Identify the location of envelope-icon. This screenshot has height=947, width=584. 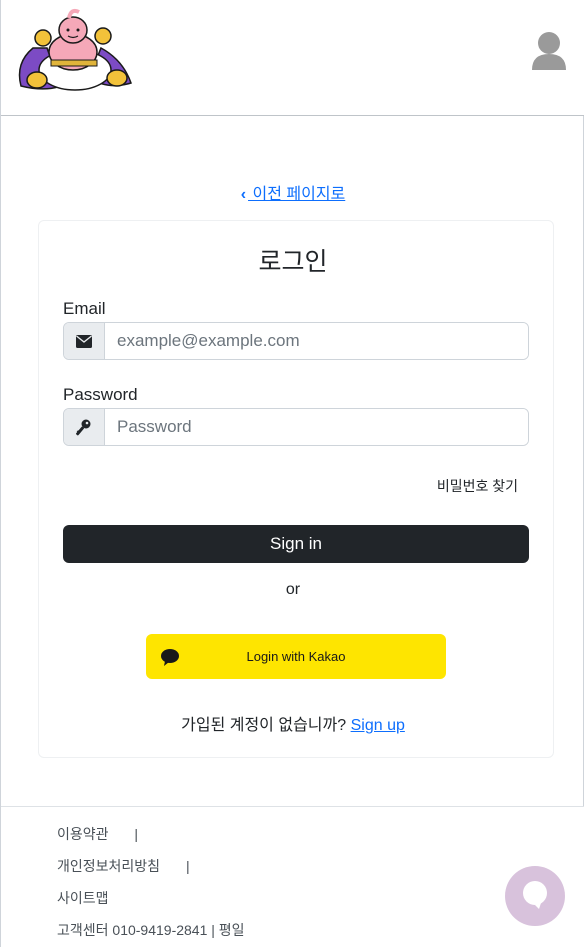
(84, 341).